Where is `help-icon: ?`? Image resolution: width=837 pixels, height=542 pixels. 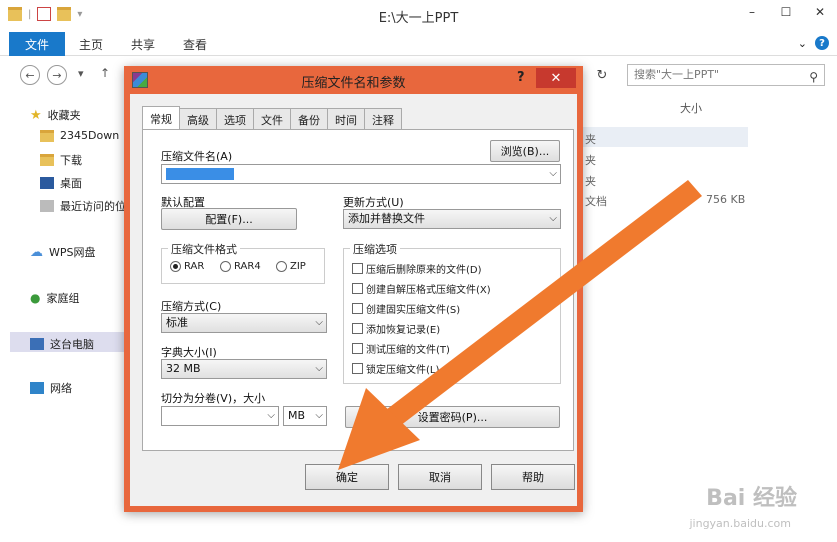 help-icon: ? is located at coordinates (822, 43).